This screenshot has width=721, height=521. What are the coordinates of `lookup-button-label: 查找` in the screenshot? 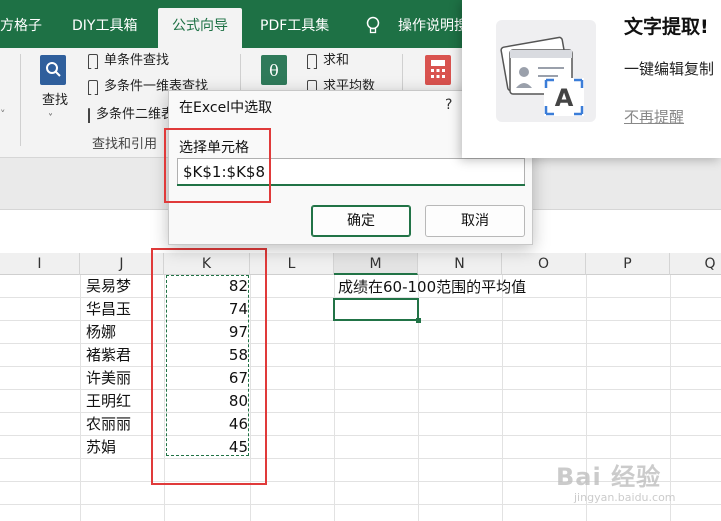 It's located at (55, 101).